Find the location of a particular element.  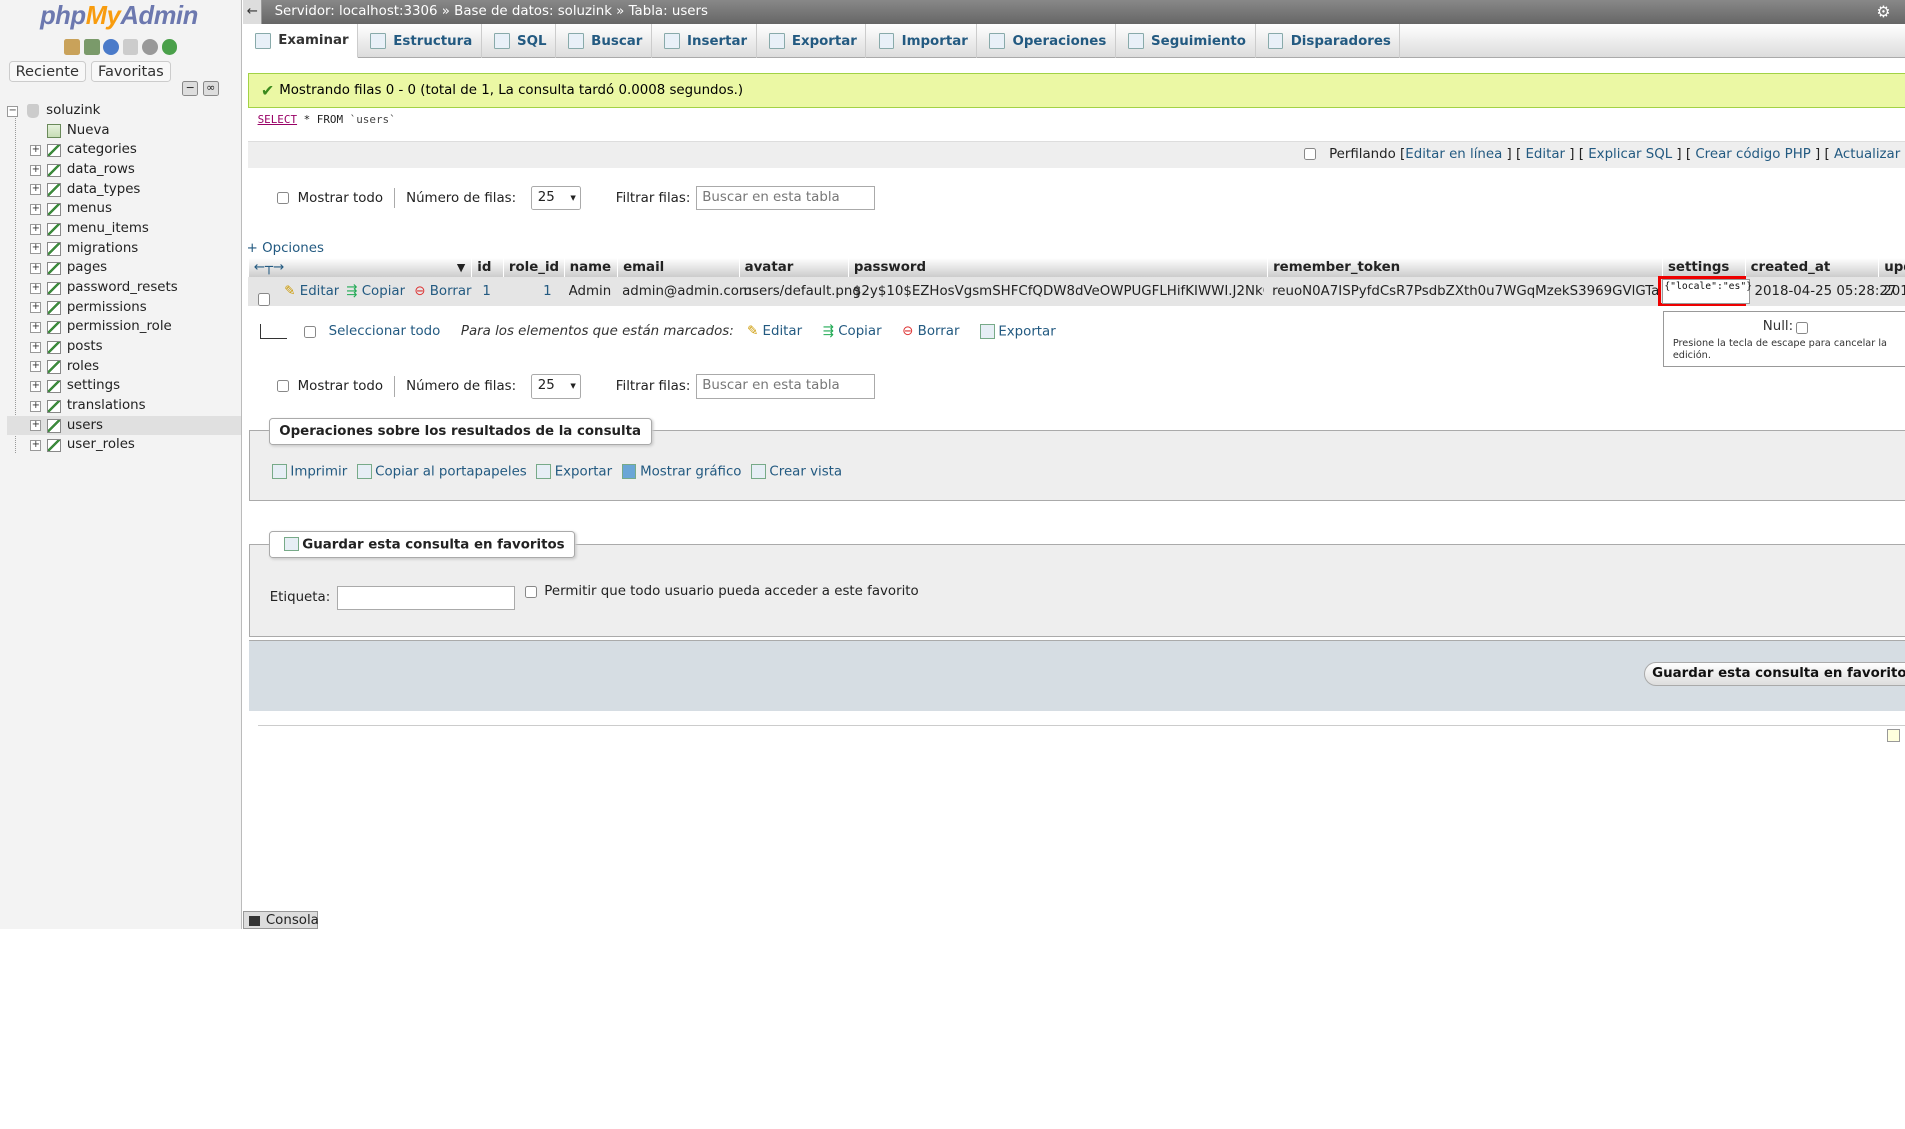

link-icon: ∞ is located at coordinates (210, 88).